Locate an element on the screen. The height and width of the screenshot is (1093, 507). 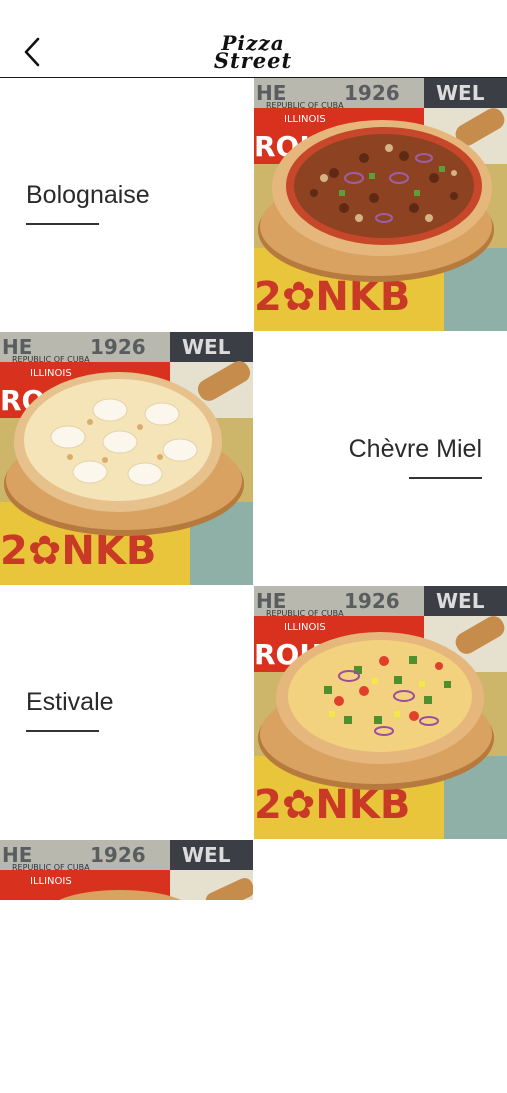
app-header: Pizza Street is located at coordinates (253, 39).